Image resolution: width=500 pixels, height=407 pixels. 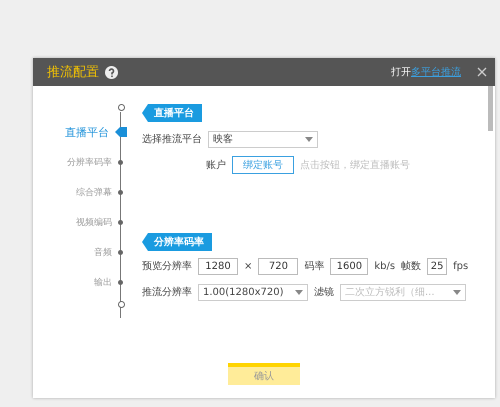 I want to click on times-sign: ×, so click(x=248, y=266).